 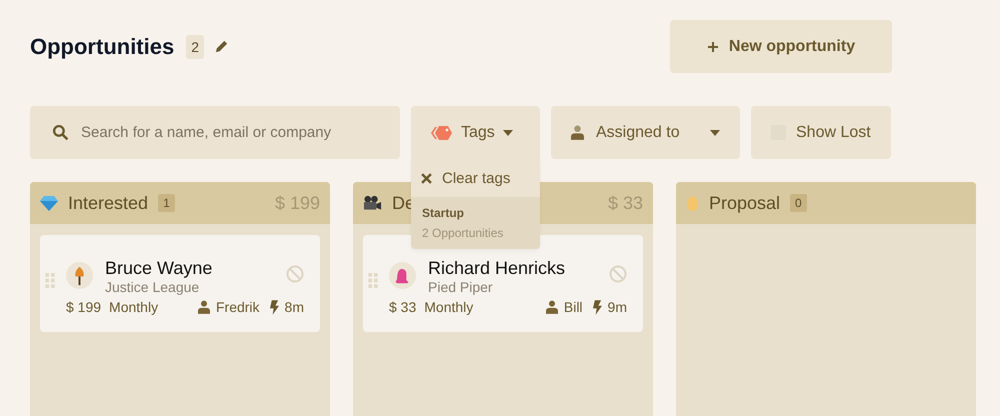 What do you see at coordinates (166, 203) in the screenshot?
I see `count-badge: 1` at bounding box center [166, 203].